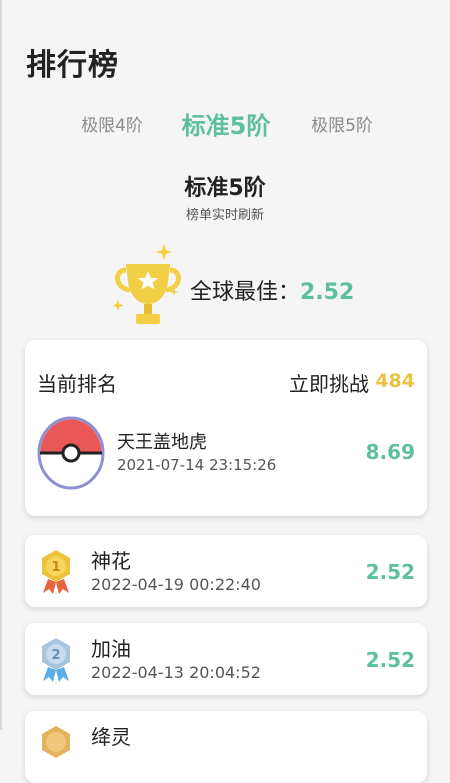 This screenshot has width=450, height=783. What do you see at coordinates (56, 742) in the screenshot?
I see `bronze-medal-icon` at bounding box center [56, 742].